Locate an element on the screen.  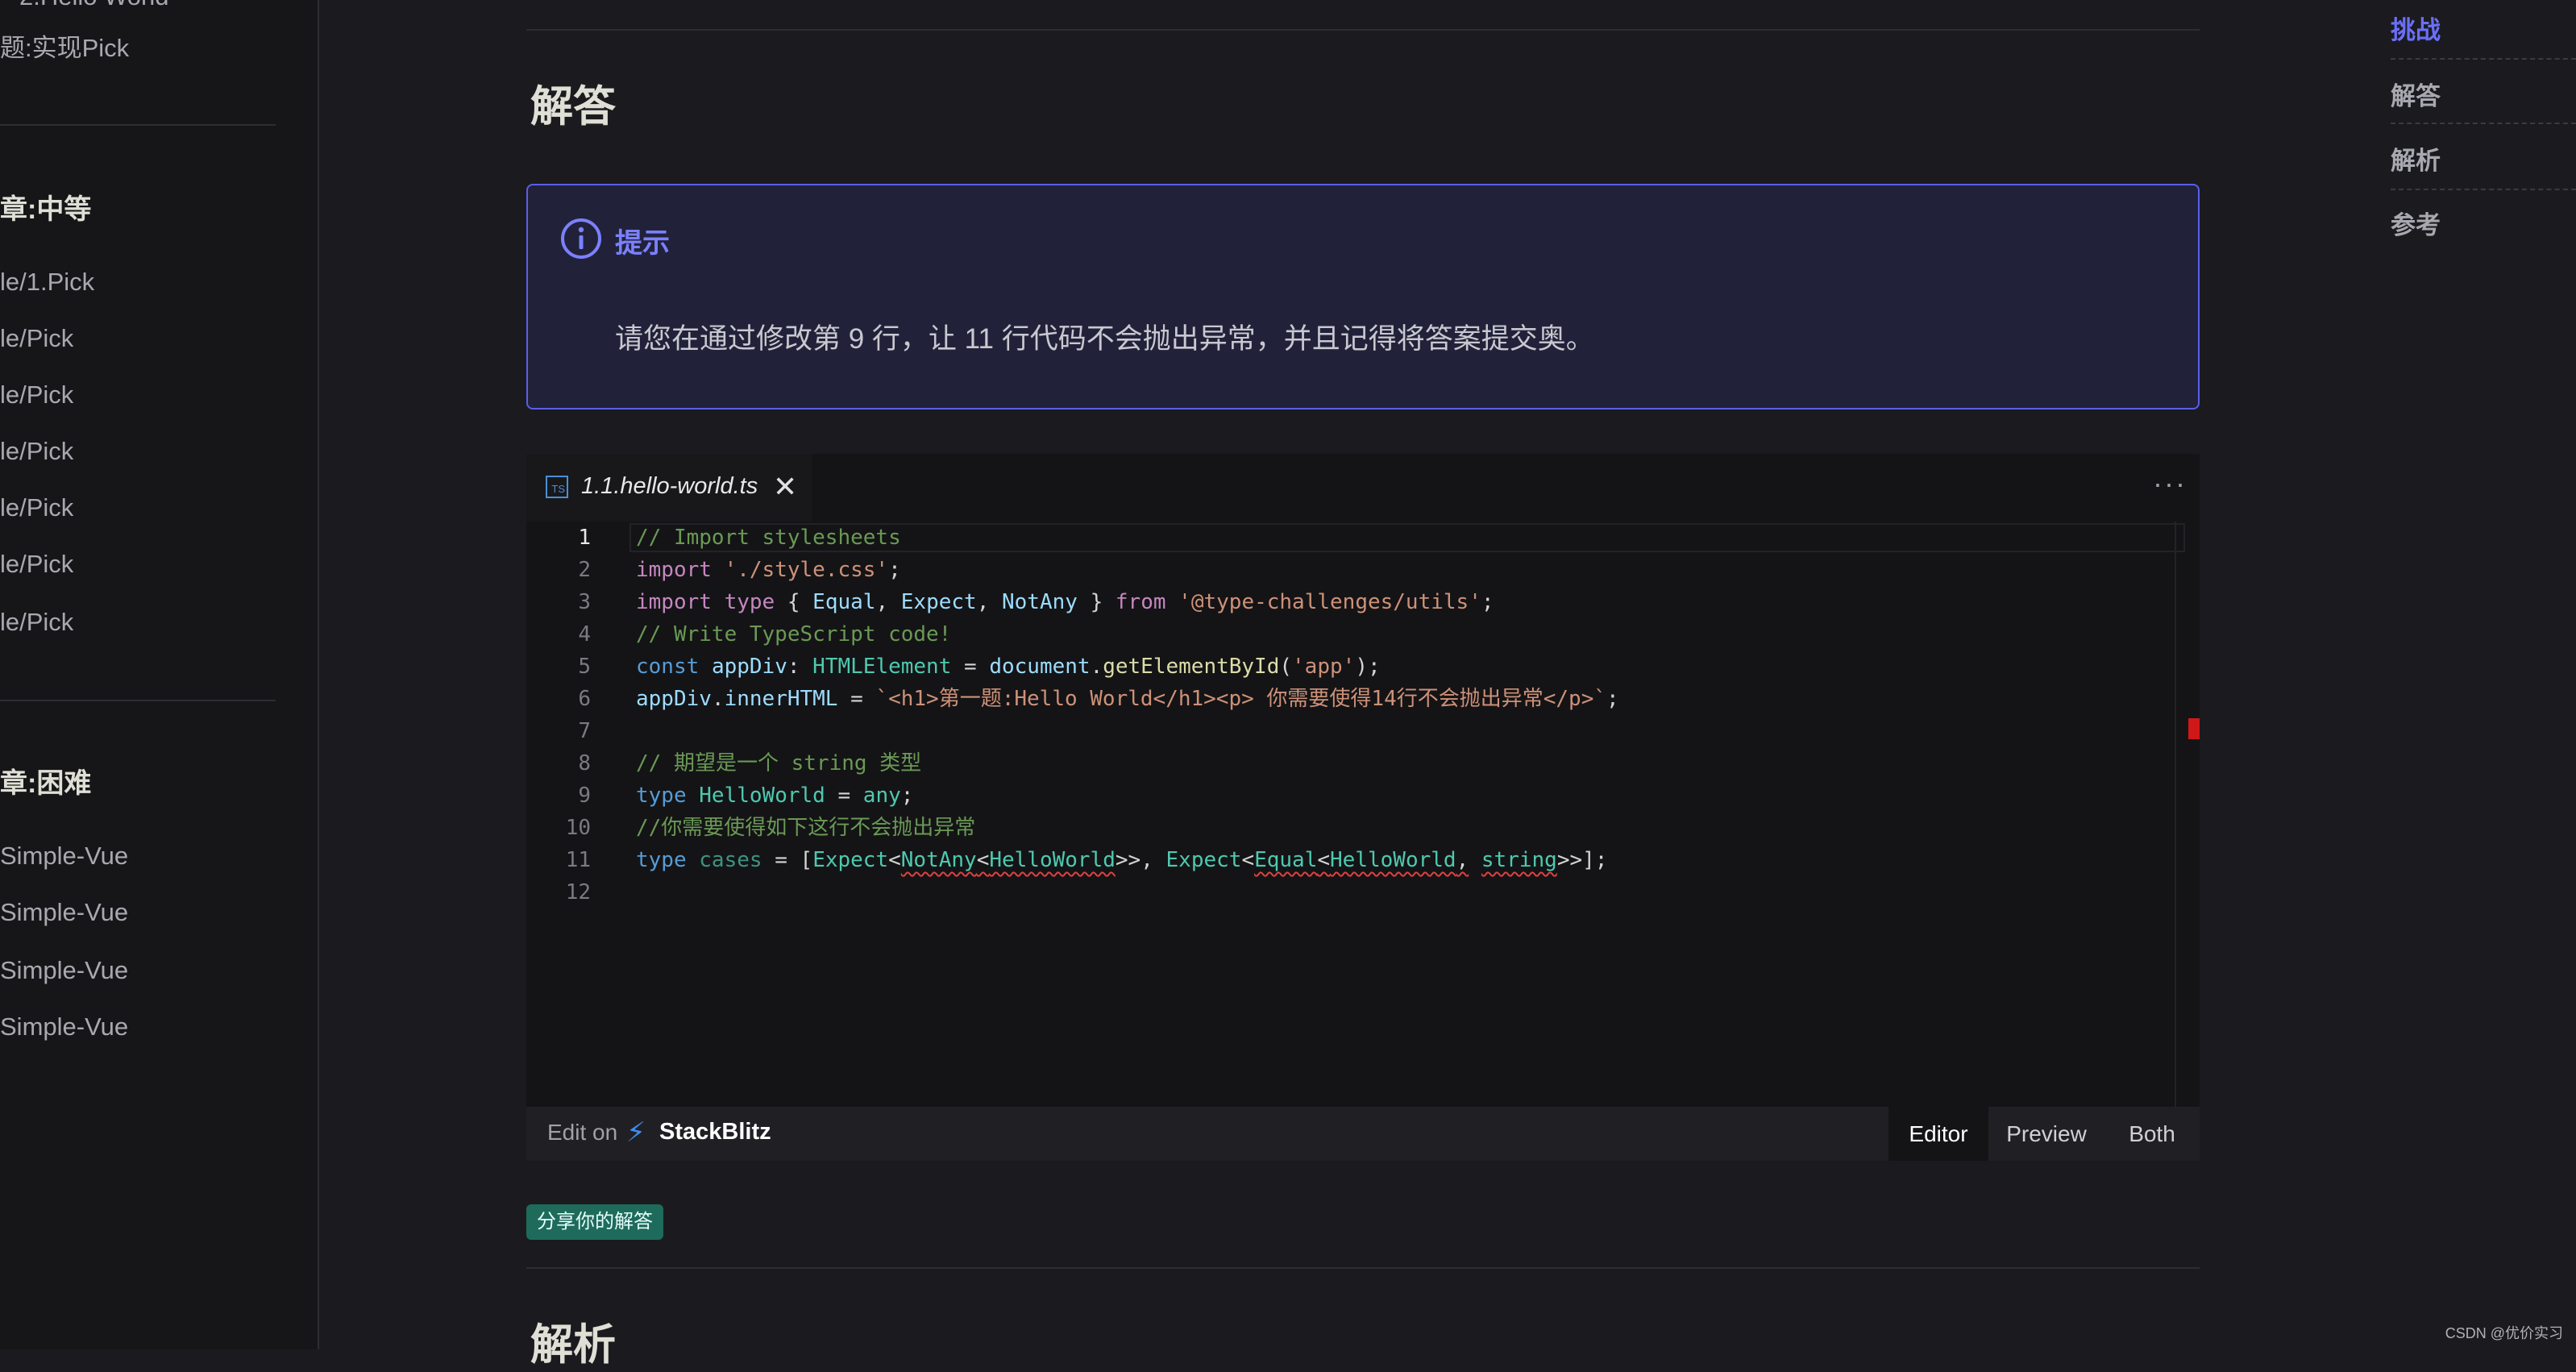
line-number: 2 is located at coordinates (584, 570).